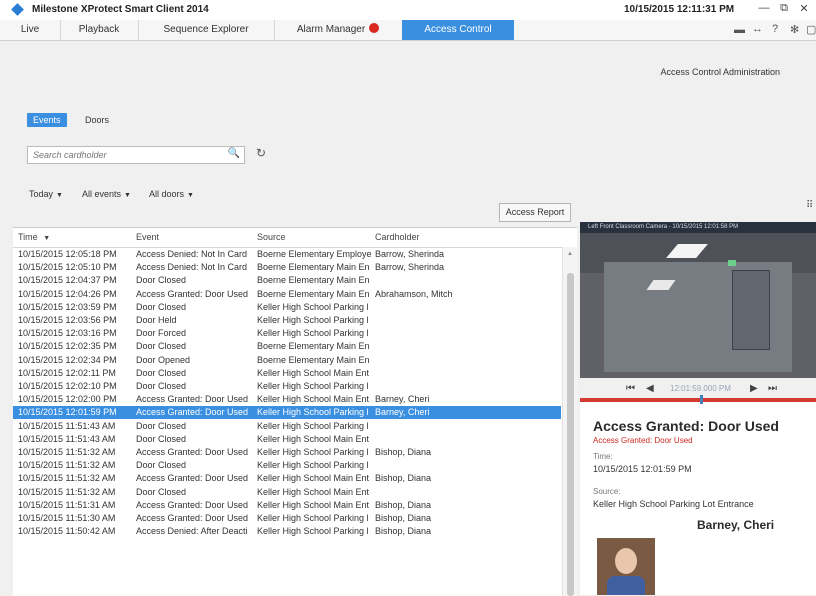  What do you see at coordinates (67, 386) in the screenshot?
I see `cell-time: 10/15/2015 12:02:10 PM` at bounding box center [67, 386].